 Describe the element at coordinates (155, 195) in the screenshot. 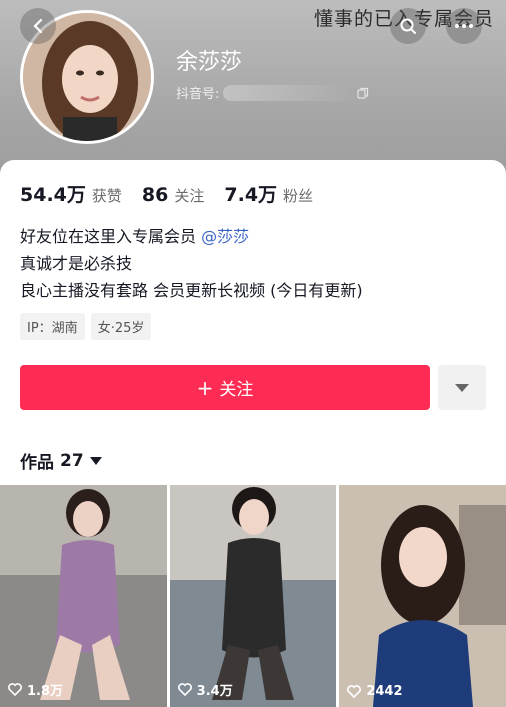

I see `stat-value: 86` at that location.